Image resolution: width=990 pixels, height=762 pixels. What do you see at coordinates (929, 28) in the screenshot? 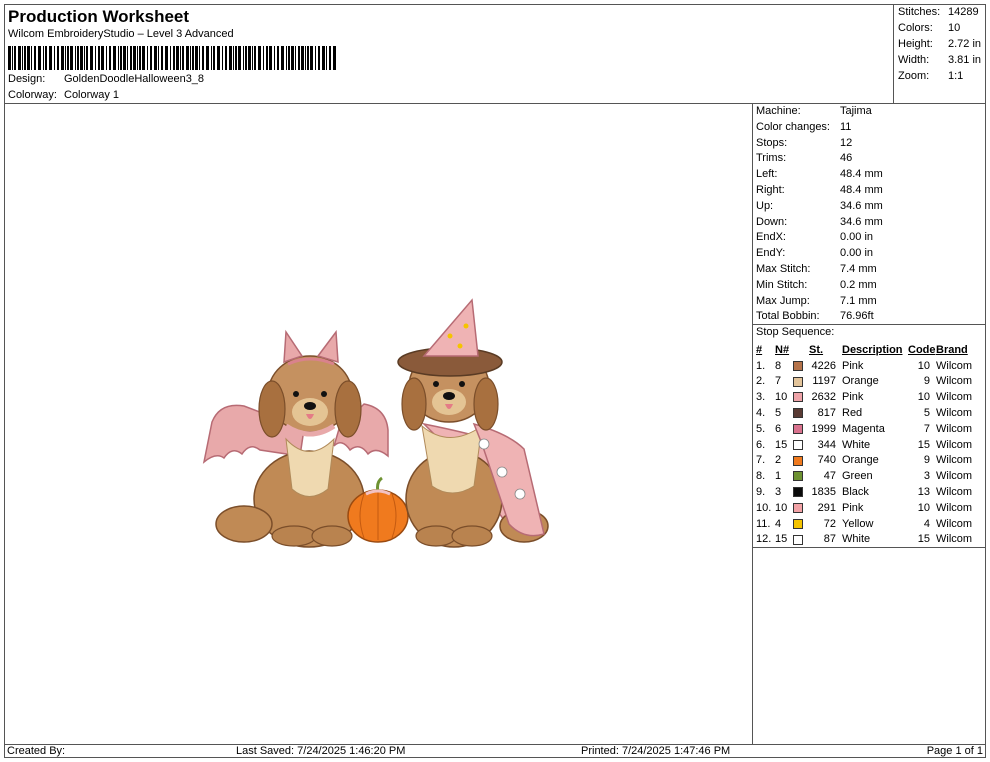
I see `summary-colors: Colors: 10` at bounding box center [929, 28].